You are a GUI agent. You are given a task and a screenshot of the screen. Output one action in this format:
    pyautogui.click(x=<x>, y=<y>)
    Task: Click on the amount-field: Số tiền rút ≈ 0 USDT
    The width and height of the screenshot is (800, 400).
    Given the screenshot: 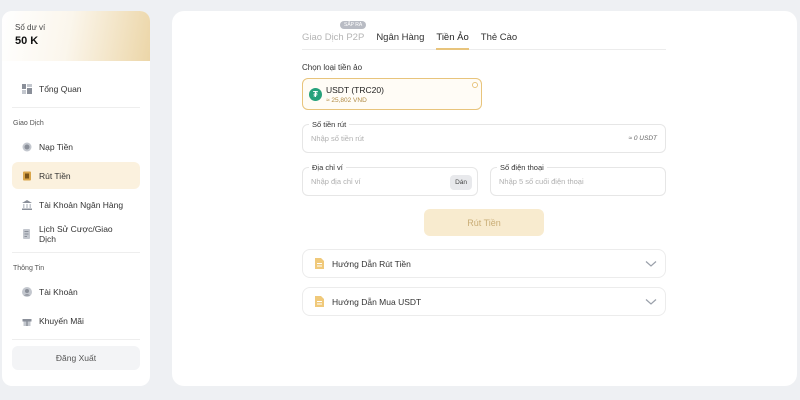 What is the action you would take?
    pyautogui.click(x=484, y=136)
    